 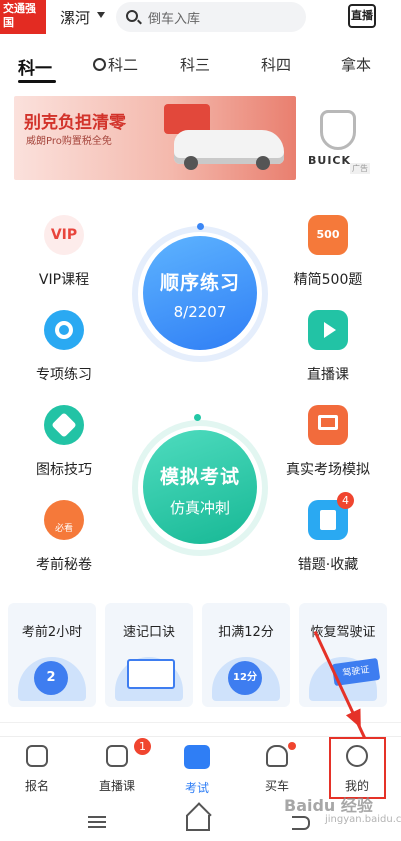 What do you see at coordinates (132, 16) in the screenshot?
I see `search-icon` at bounding box center [132, 16].